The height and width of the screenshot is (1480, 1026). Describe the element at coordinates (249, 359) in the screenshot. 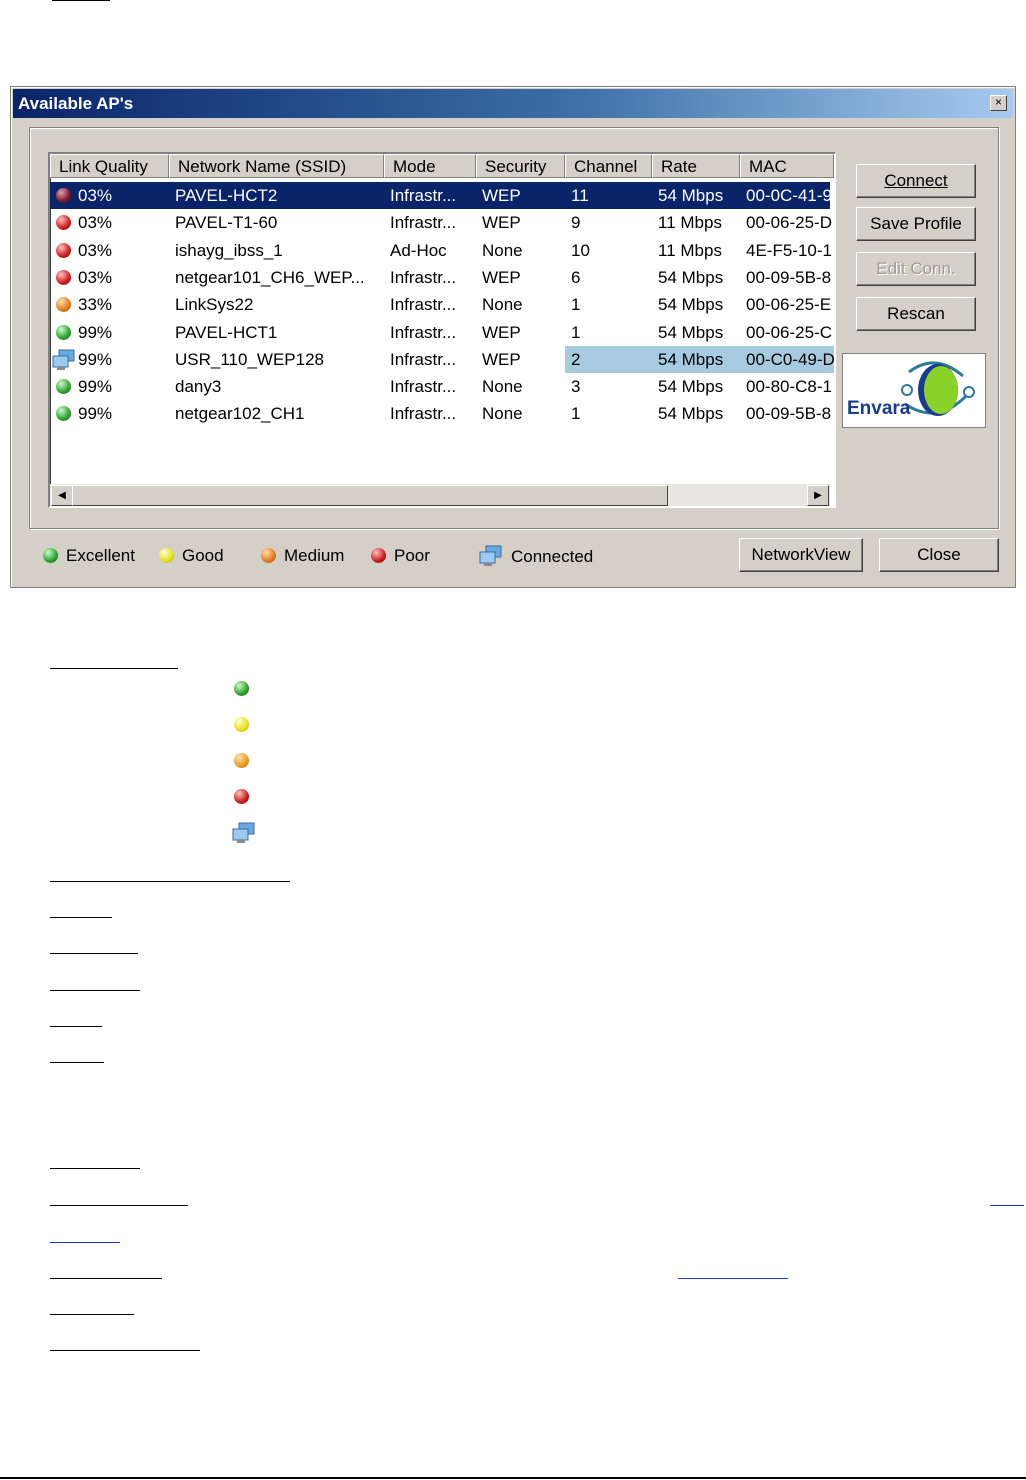

I see `ssid-cell: USR_110_WEP128` at that location.